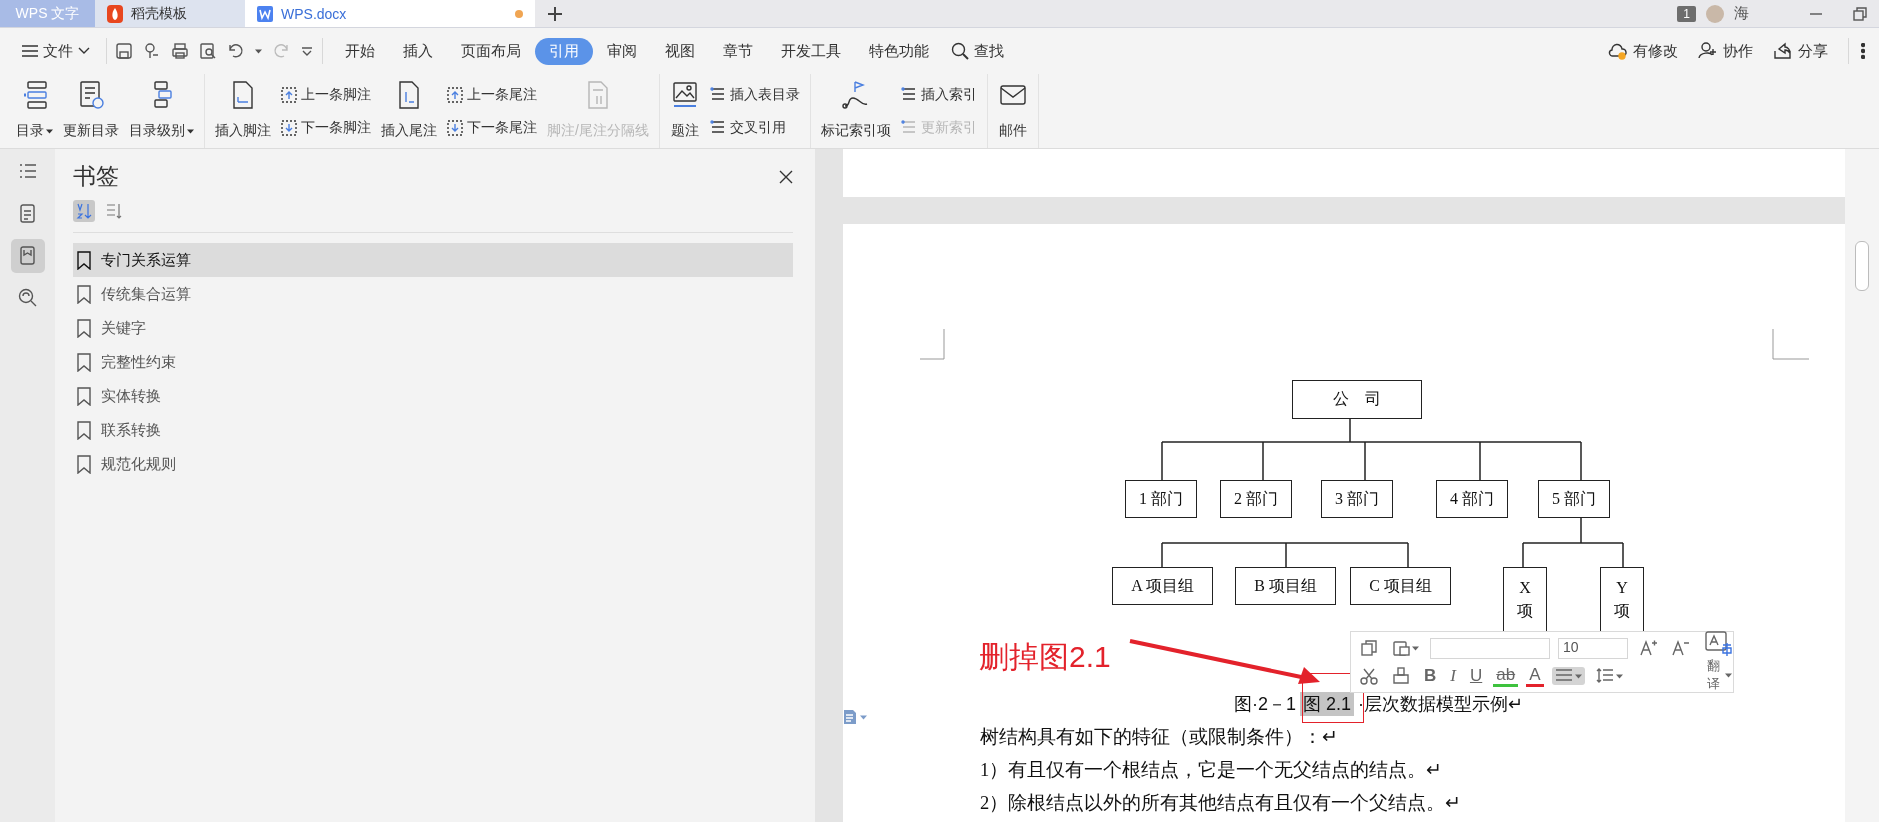 Image resolution: width=1879 pixels, height=822 pixels. Describe the element at coordinates (1741, 13) in the screenshot. I see `user-name: 海` at that location.